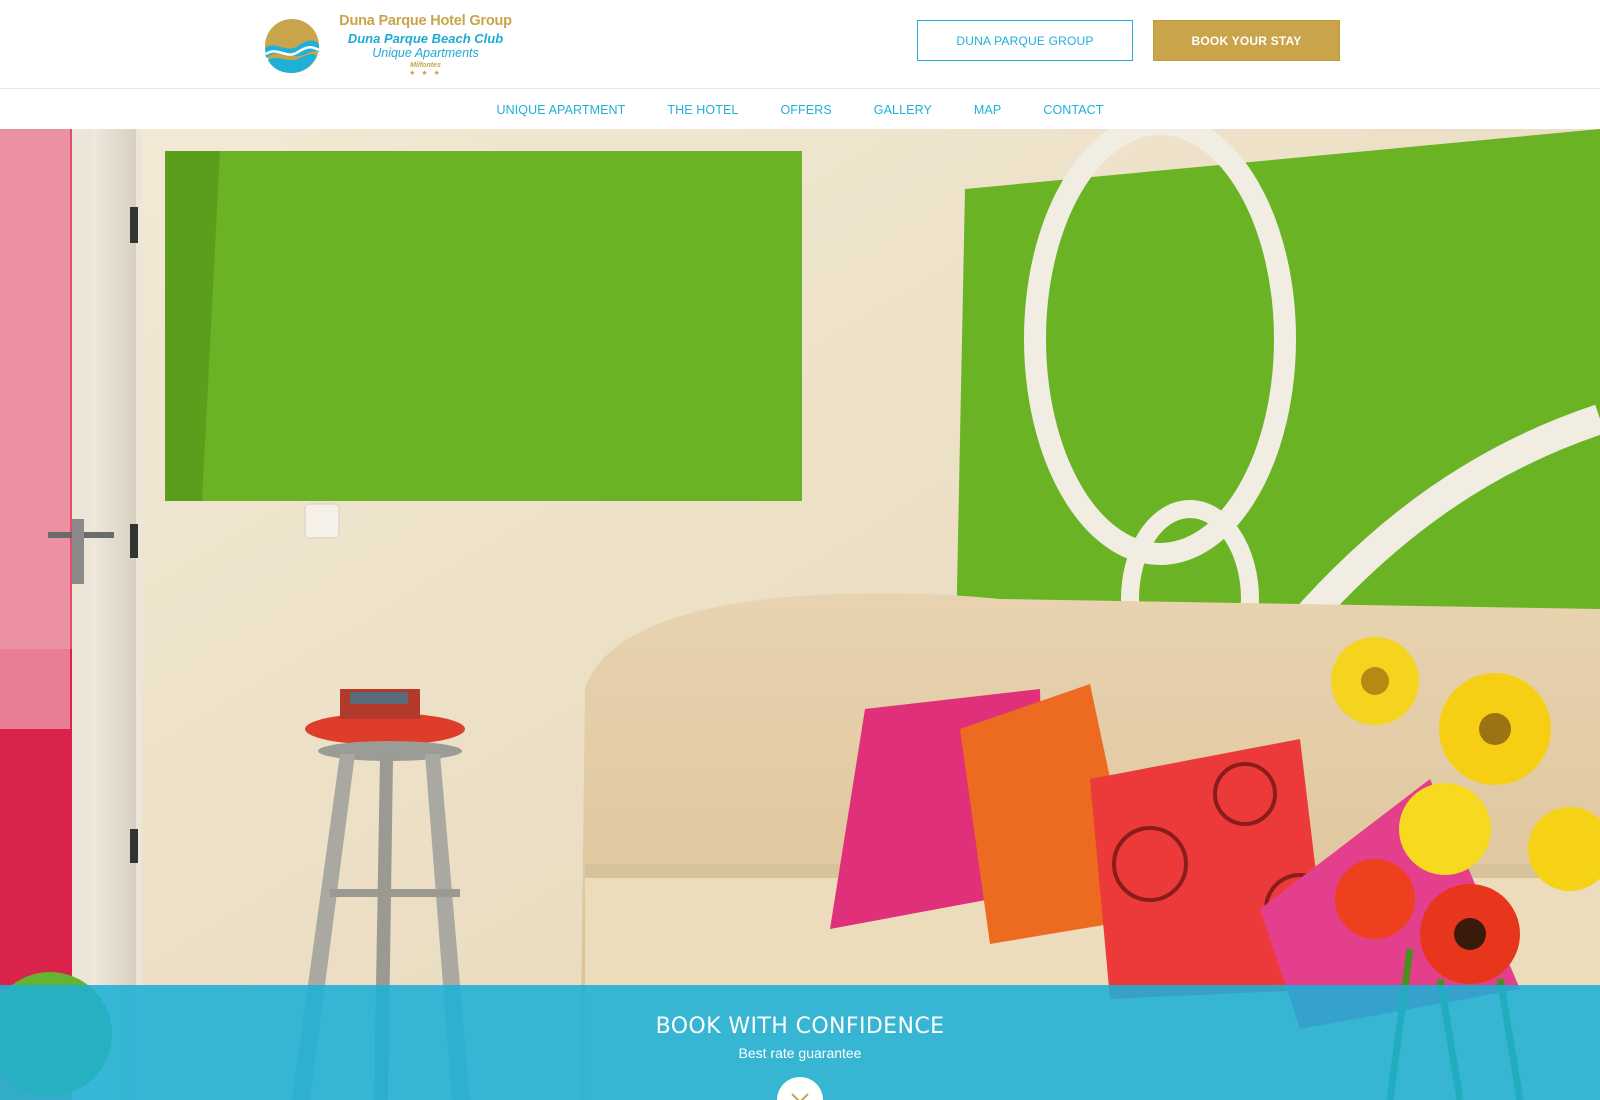 The width and height of the screenshot is (1600, 1100). What do you see at coordinates (292, 46) in the screenshot?
I see `logo-mark-icon` at bounding box center [292, 46].